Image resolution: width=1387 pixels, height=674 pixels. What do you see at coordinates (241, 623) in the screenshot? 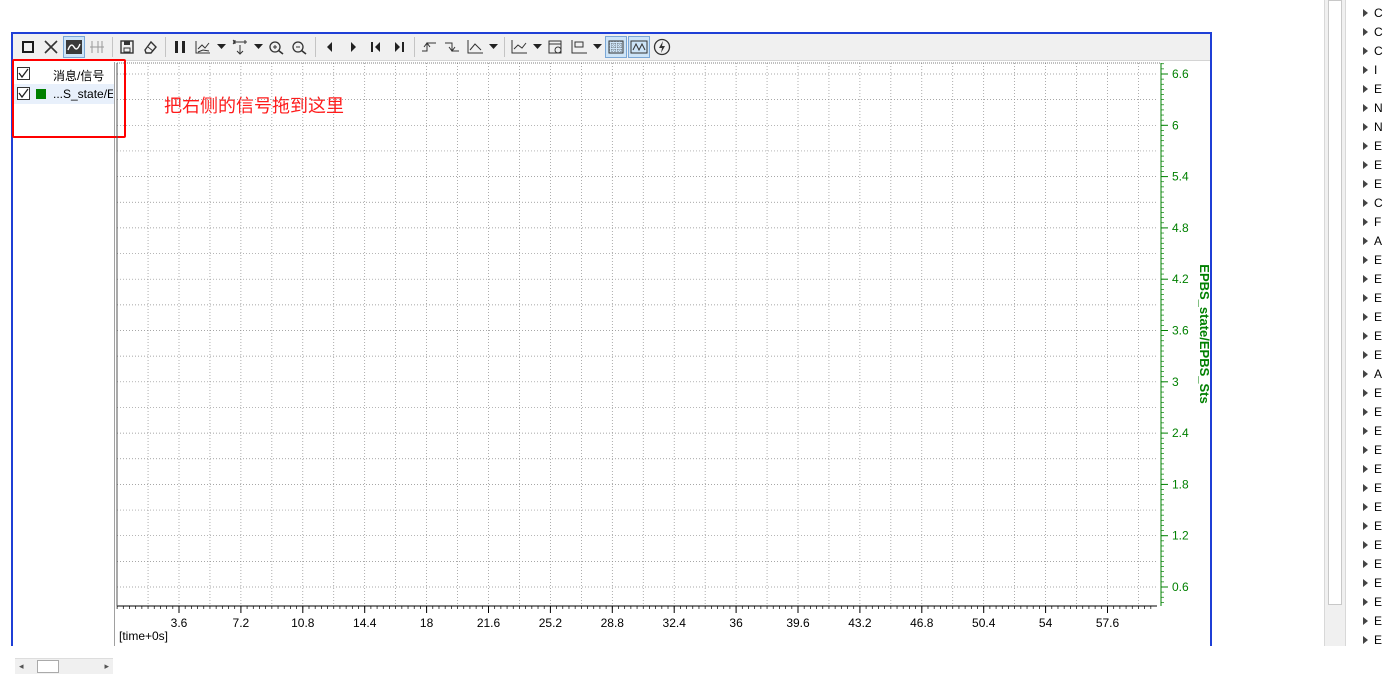
I see `x-tick-label: 7.2` at bounding box center [241, 623].